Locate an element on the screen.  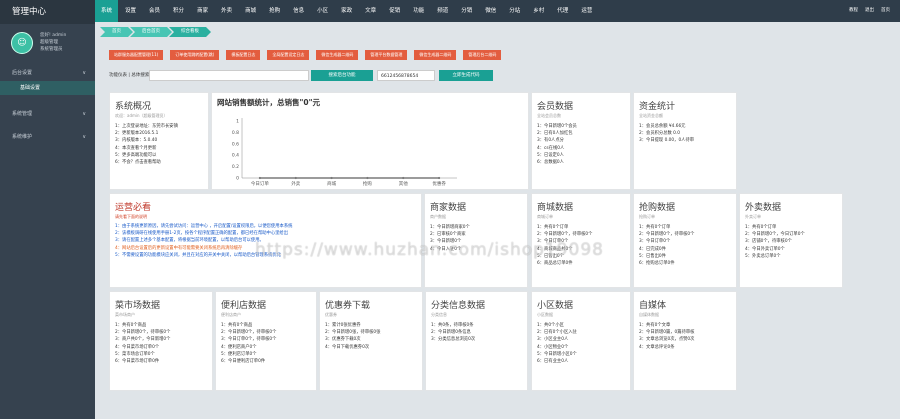
stat-line: 2：今日新增0篇，0篇待审核 is located at coordinates (667, 333).